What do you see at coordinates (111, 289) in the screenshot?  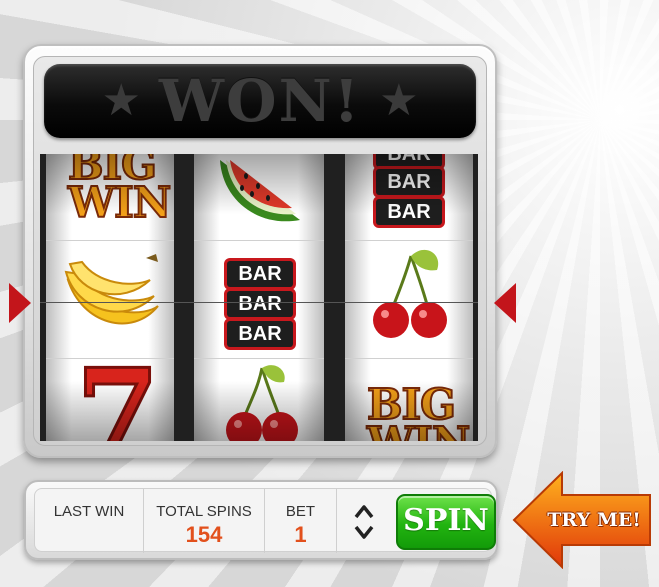 I see `banana-icon` at bounding box center [111, 289].